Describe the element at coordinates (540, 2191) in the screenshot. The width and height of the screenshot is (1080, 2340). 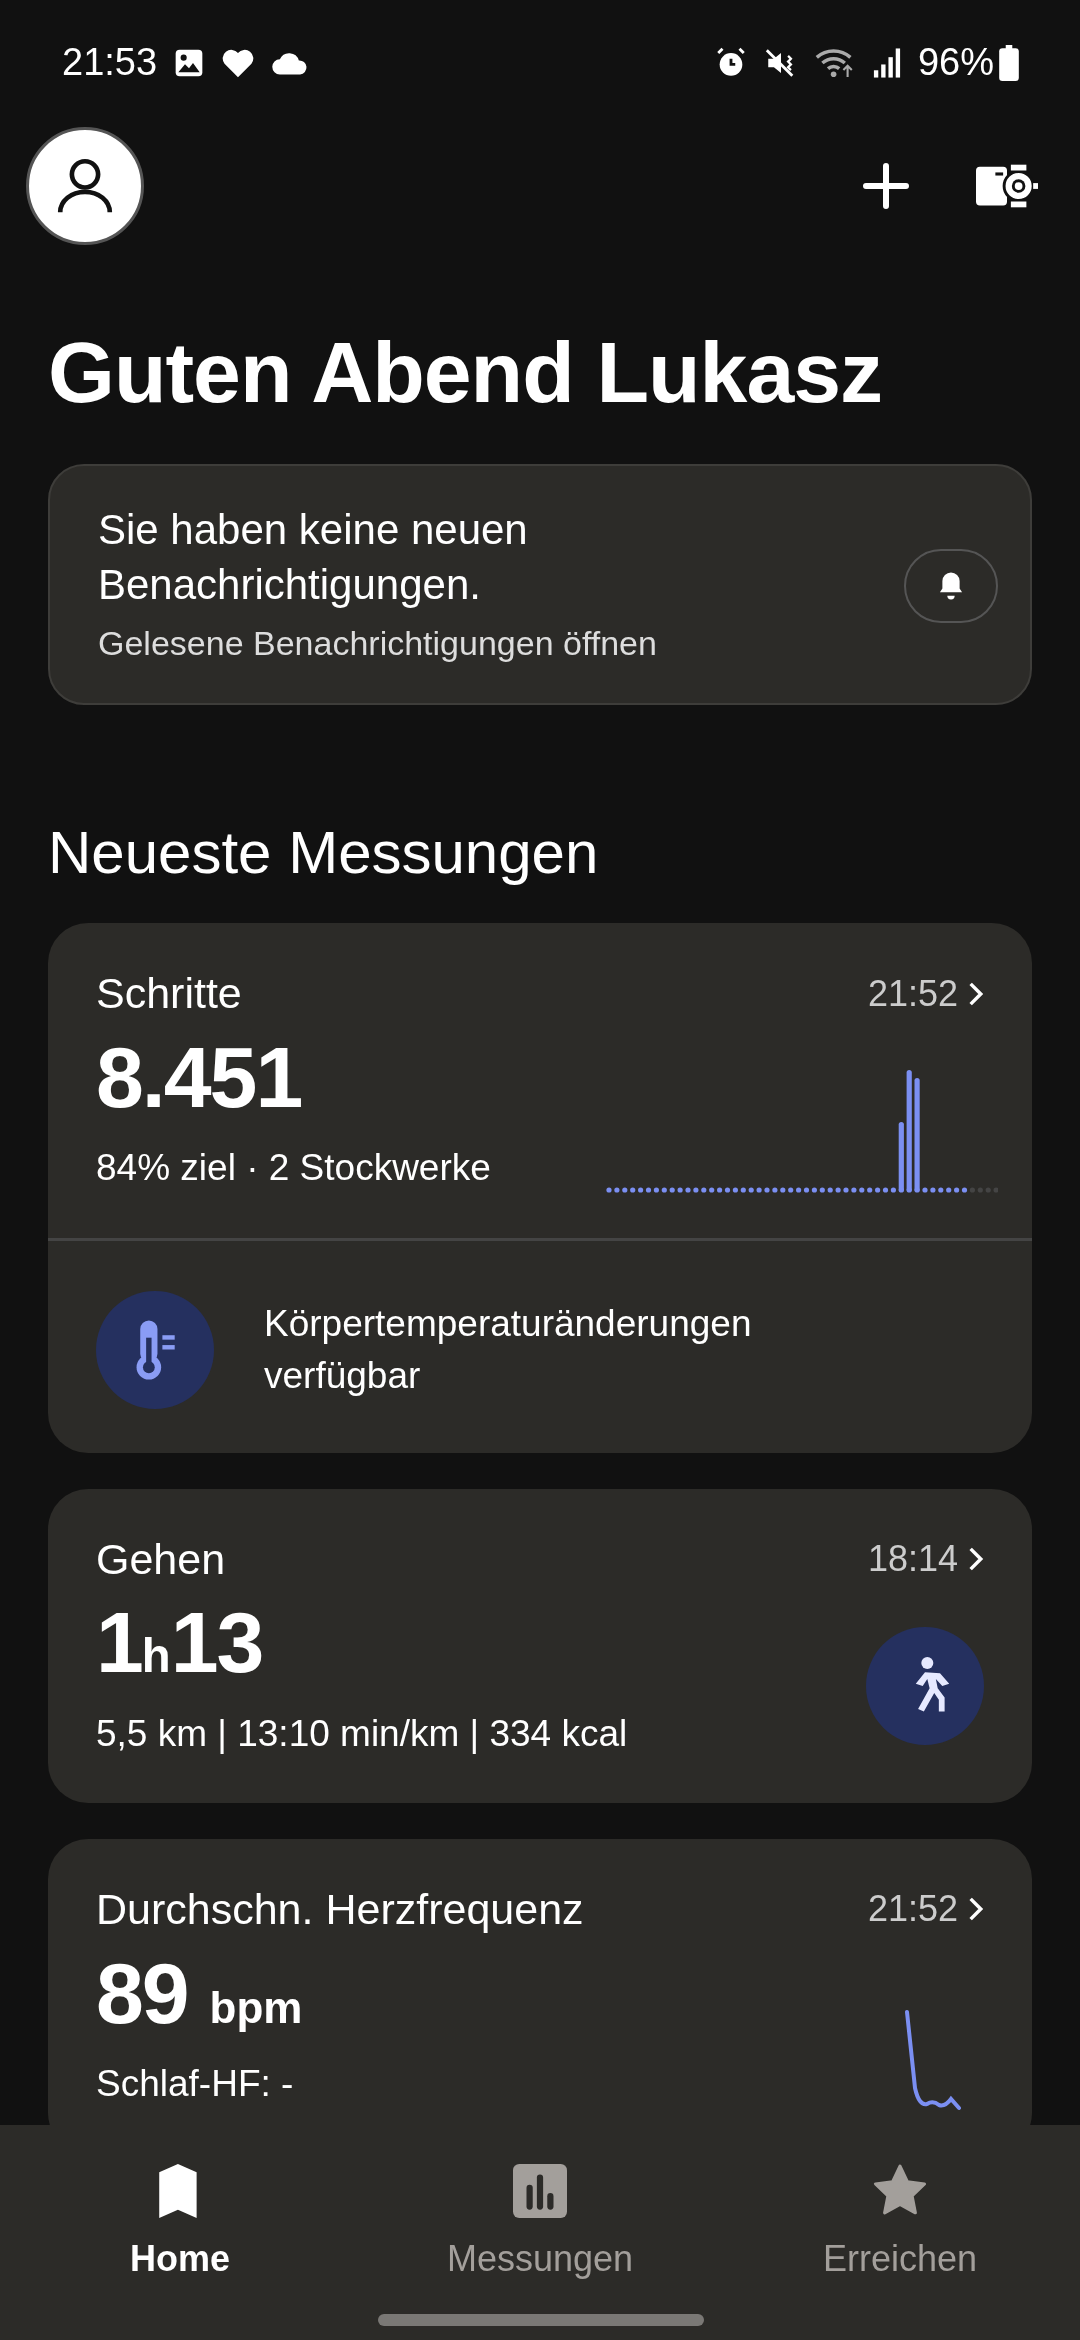
I see `bar-chart-icon` at that location.